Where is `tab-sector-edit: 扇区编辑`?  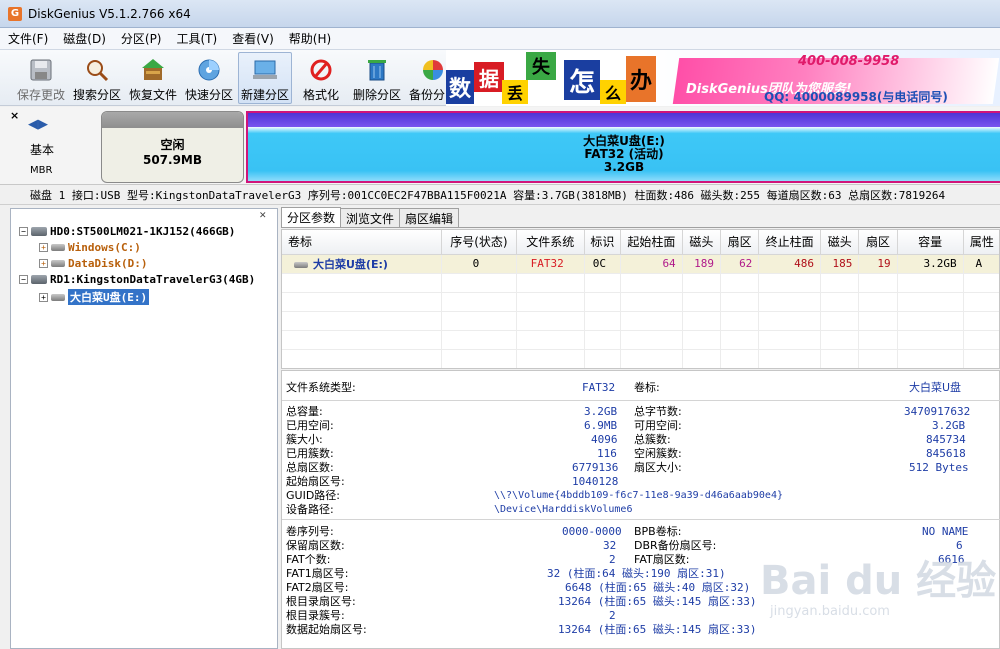
tab-sector-edit: 扇区编辑 is located at coordinates (429, 217).